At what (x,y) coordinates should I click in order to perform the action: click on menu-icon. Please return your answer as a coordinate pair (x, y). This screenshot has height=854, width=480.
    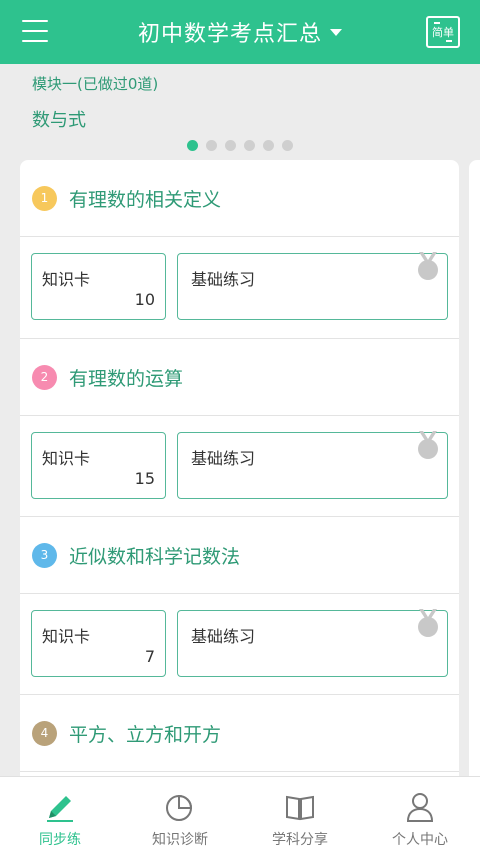
    Looking at the image, I should click on (35, 32).